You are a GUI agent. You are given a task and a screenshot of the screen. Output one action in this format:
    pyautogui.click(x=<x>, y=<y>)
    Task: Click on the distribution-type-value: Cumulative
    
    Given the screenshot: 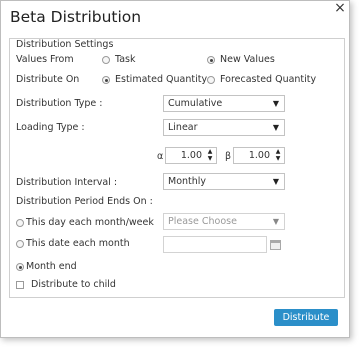 What is the action you would take?
    pyautogui.click(x=195, y=103)
    